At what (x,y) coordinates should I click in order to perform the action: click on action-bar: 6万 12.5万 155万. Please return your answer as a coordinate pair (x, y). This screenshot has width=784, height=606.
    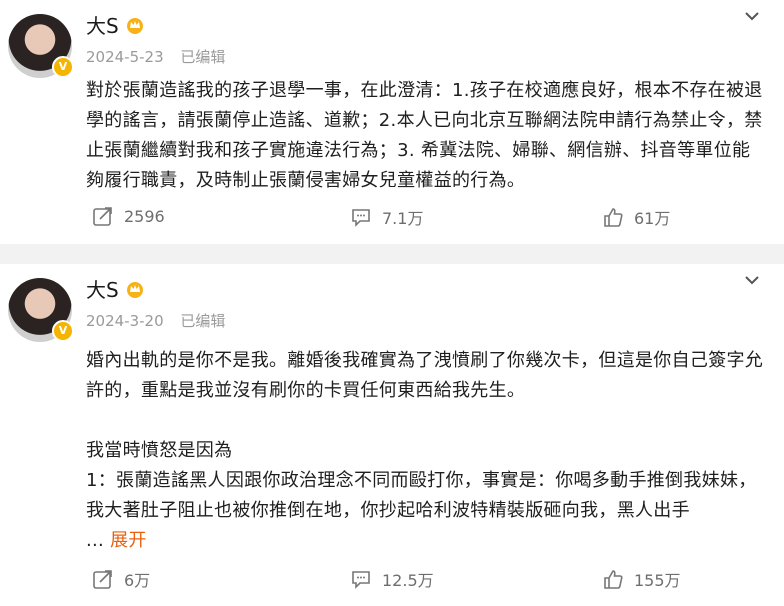
    Looking at the image, I should click on (392, 582).